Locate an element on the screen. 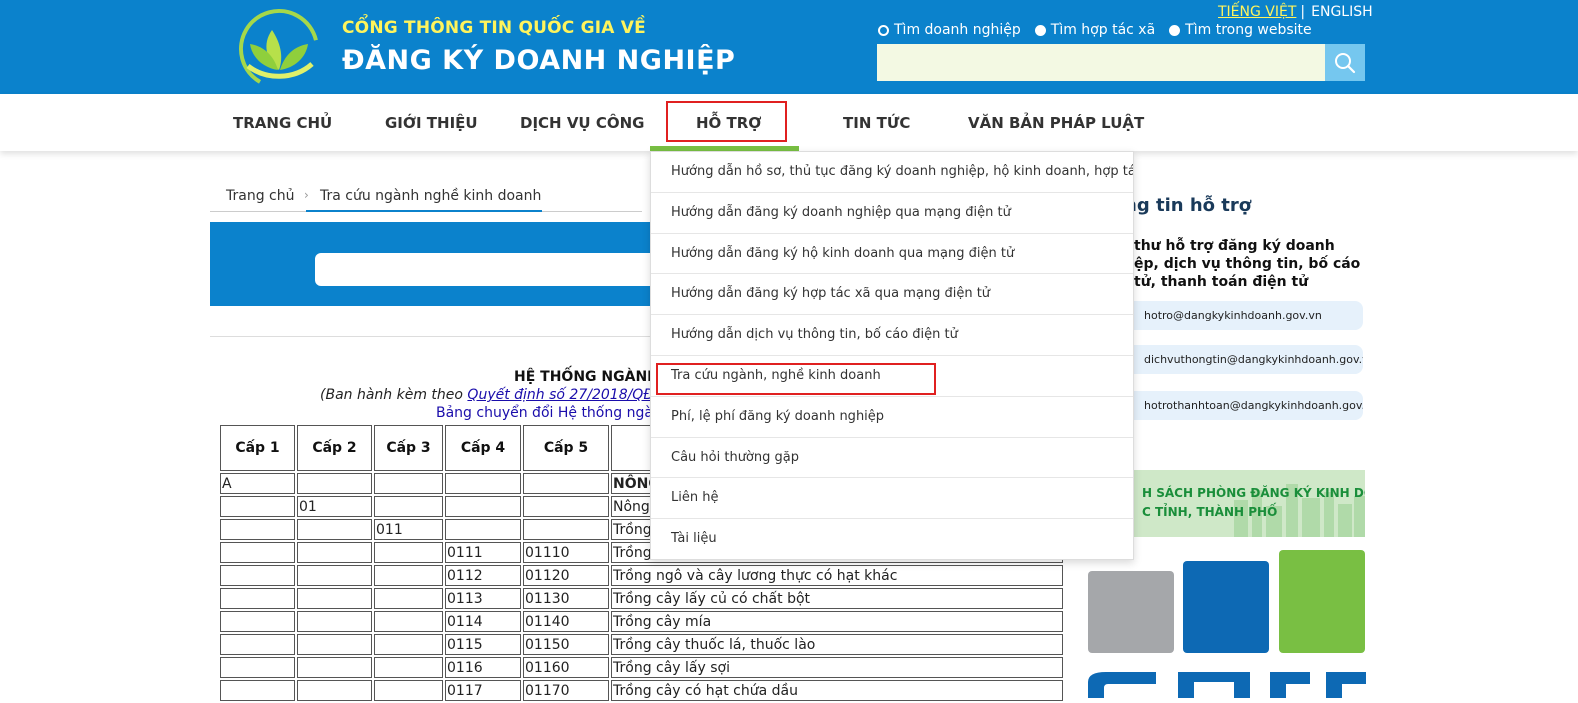 Image resolution: width=1578 pixels, height=703 pixels. table-row: 0113 01130 Trồng cây lấy củ có chất bột is located at coordinates (641, 598).